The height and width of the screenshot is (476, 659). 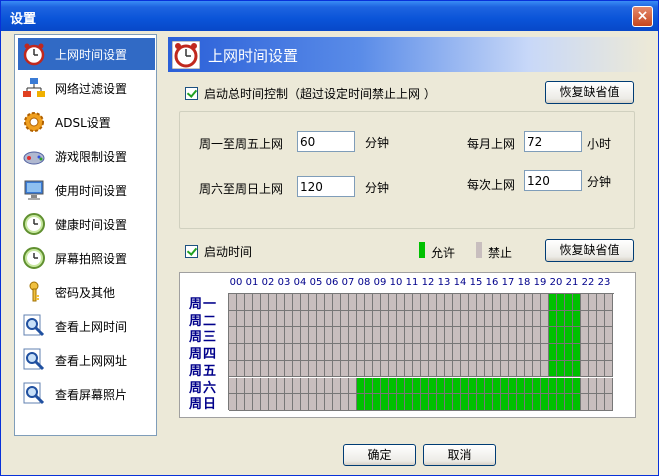 What do you see at coordinates (86, 292) in the screenshot?
I see `sidebar-item-7: 密码及其他` at bounding box center [86, 292].